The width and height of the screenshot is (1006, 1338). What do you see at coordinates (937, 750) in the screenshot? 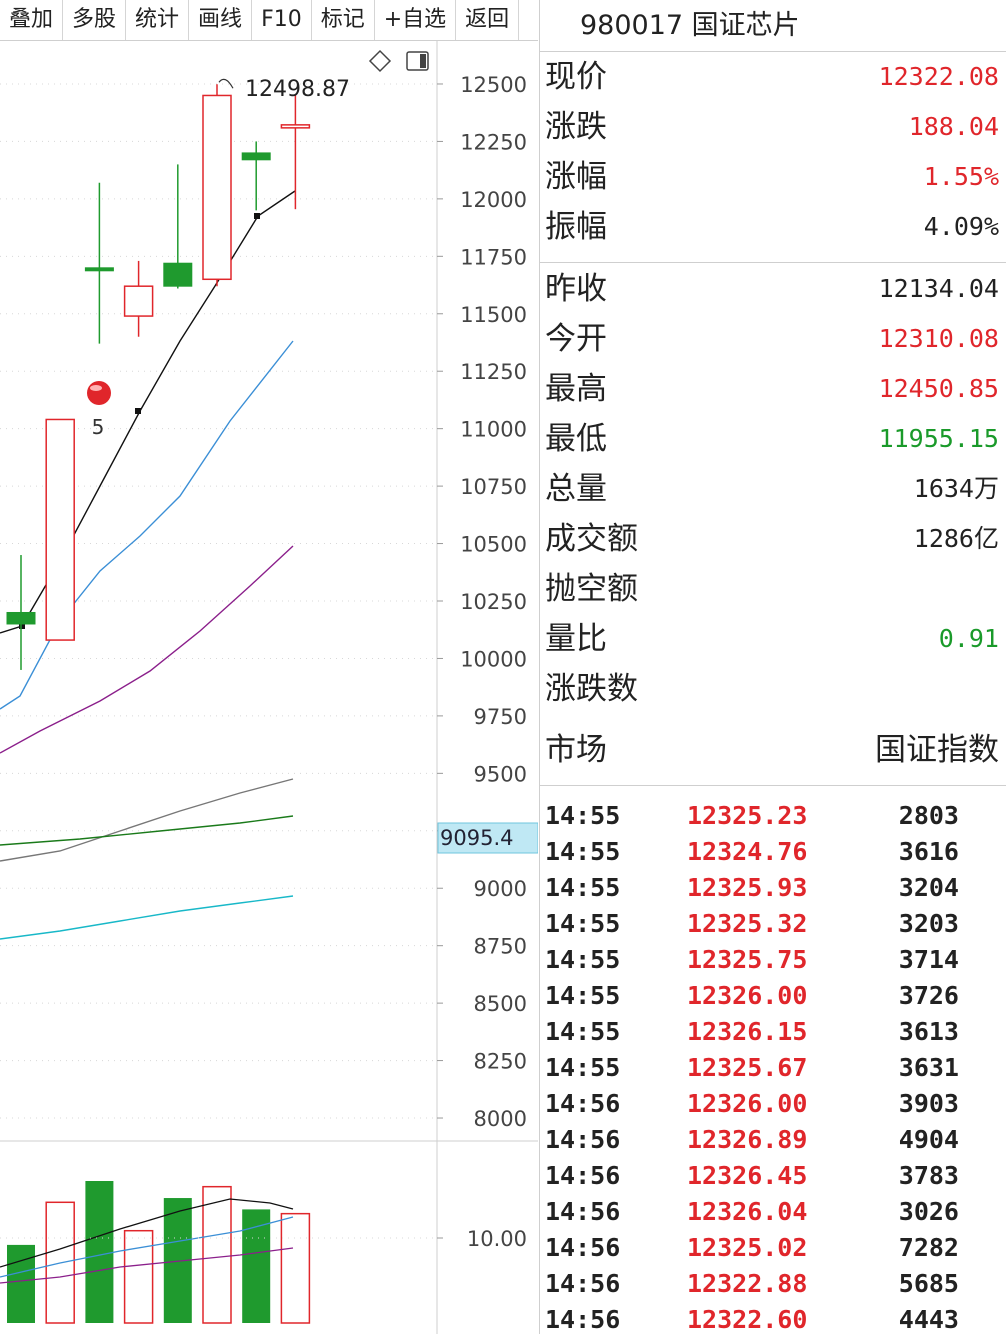
I see `market-value: 国证指数` at bounding box center [937, 750].